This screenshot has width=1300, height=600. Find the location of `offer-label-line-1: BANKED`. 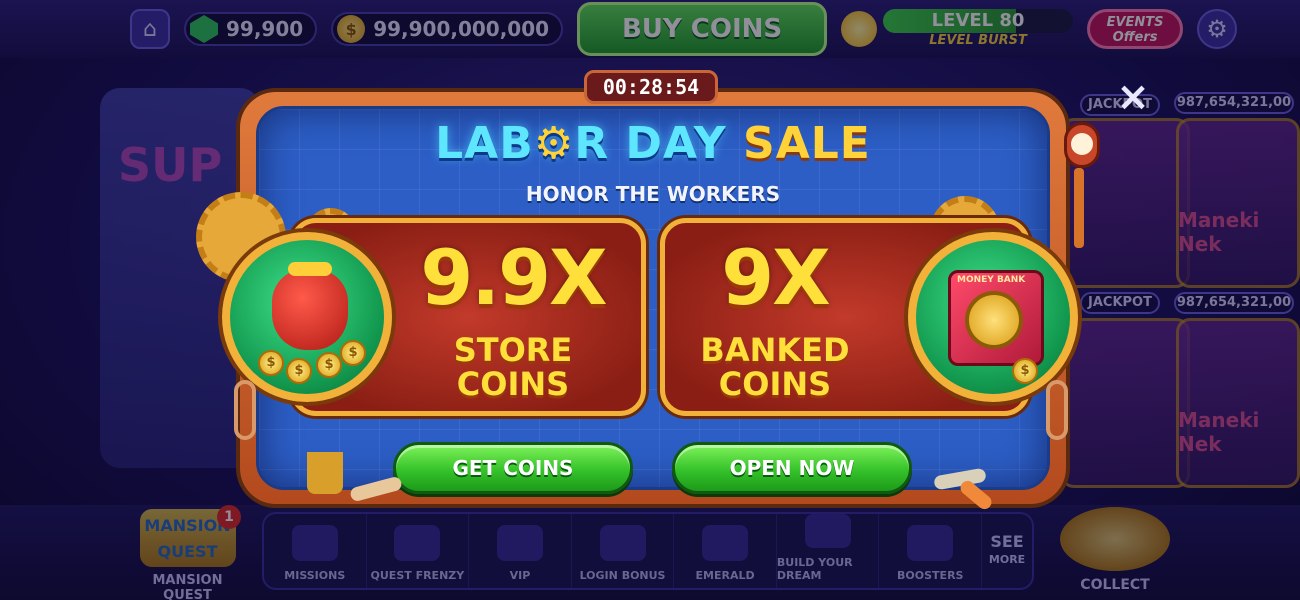

offer-label-line-1: BANKED is located at coordinates (775, 350).